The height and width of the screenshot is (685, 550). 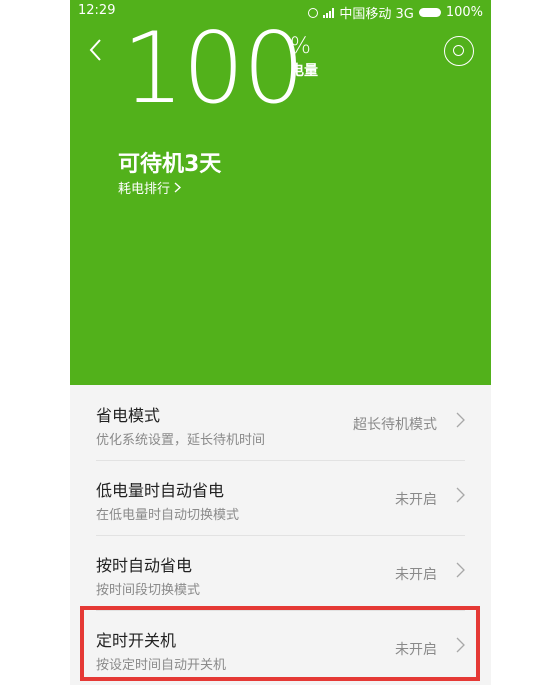 I want to click on carrier-label: 中国移动 3G, so click(x=376, y=14).